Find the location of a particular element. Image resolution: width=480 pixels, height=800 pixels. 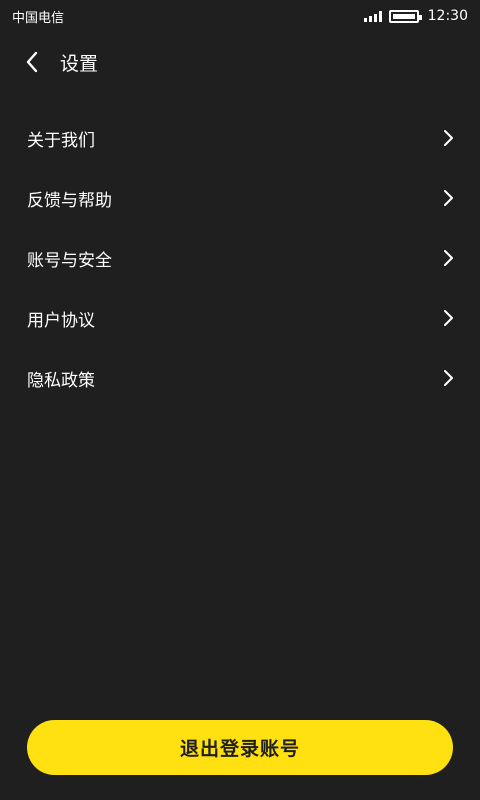

menu-item-label: 隐私政策 is located at coordinates (61, 380).